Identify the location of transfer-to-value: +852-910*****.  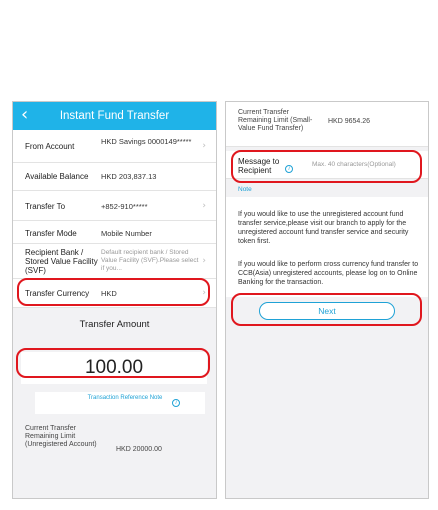
(124, 206).